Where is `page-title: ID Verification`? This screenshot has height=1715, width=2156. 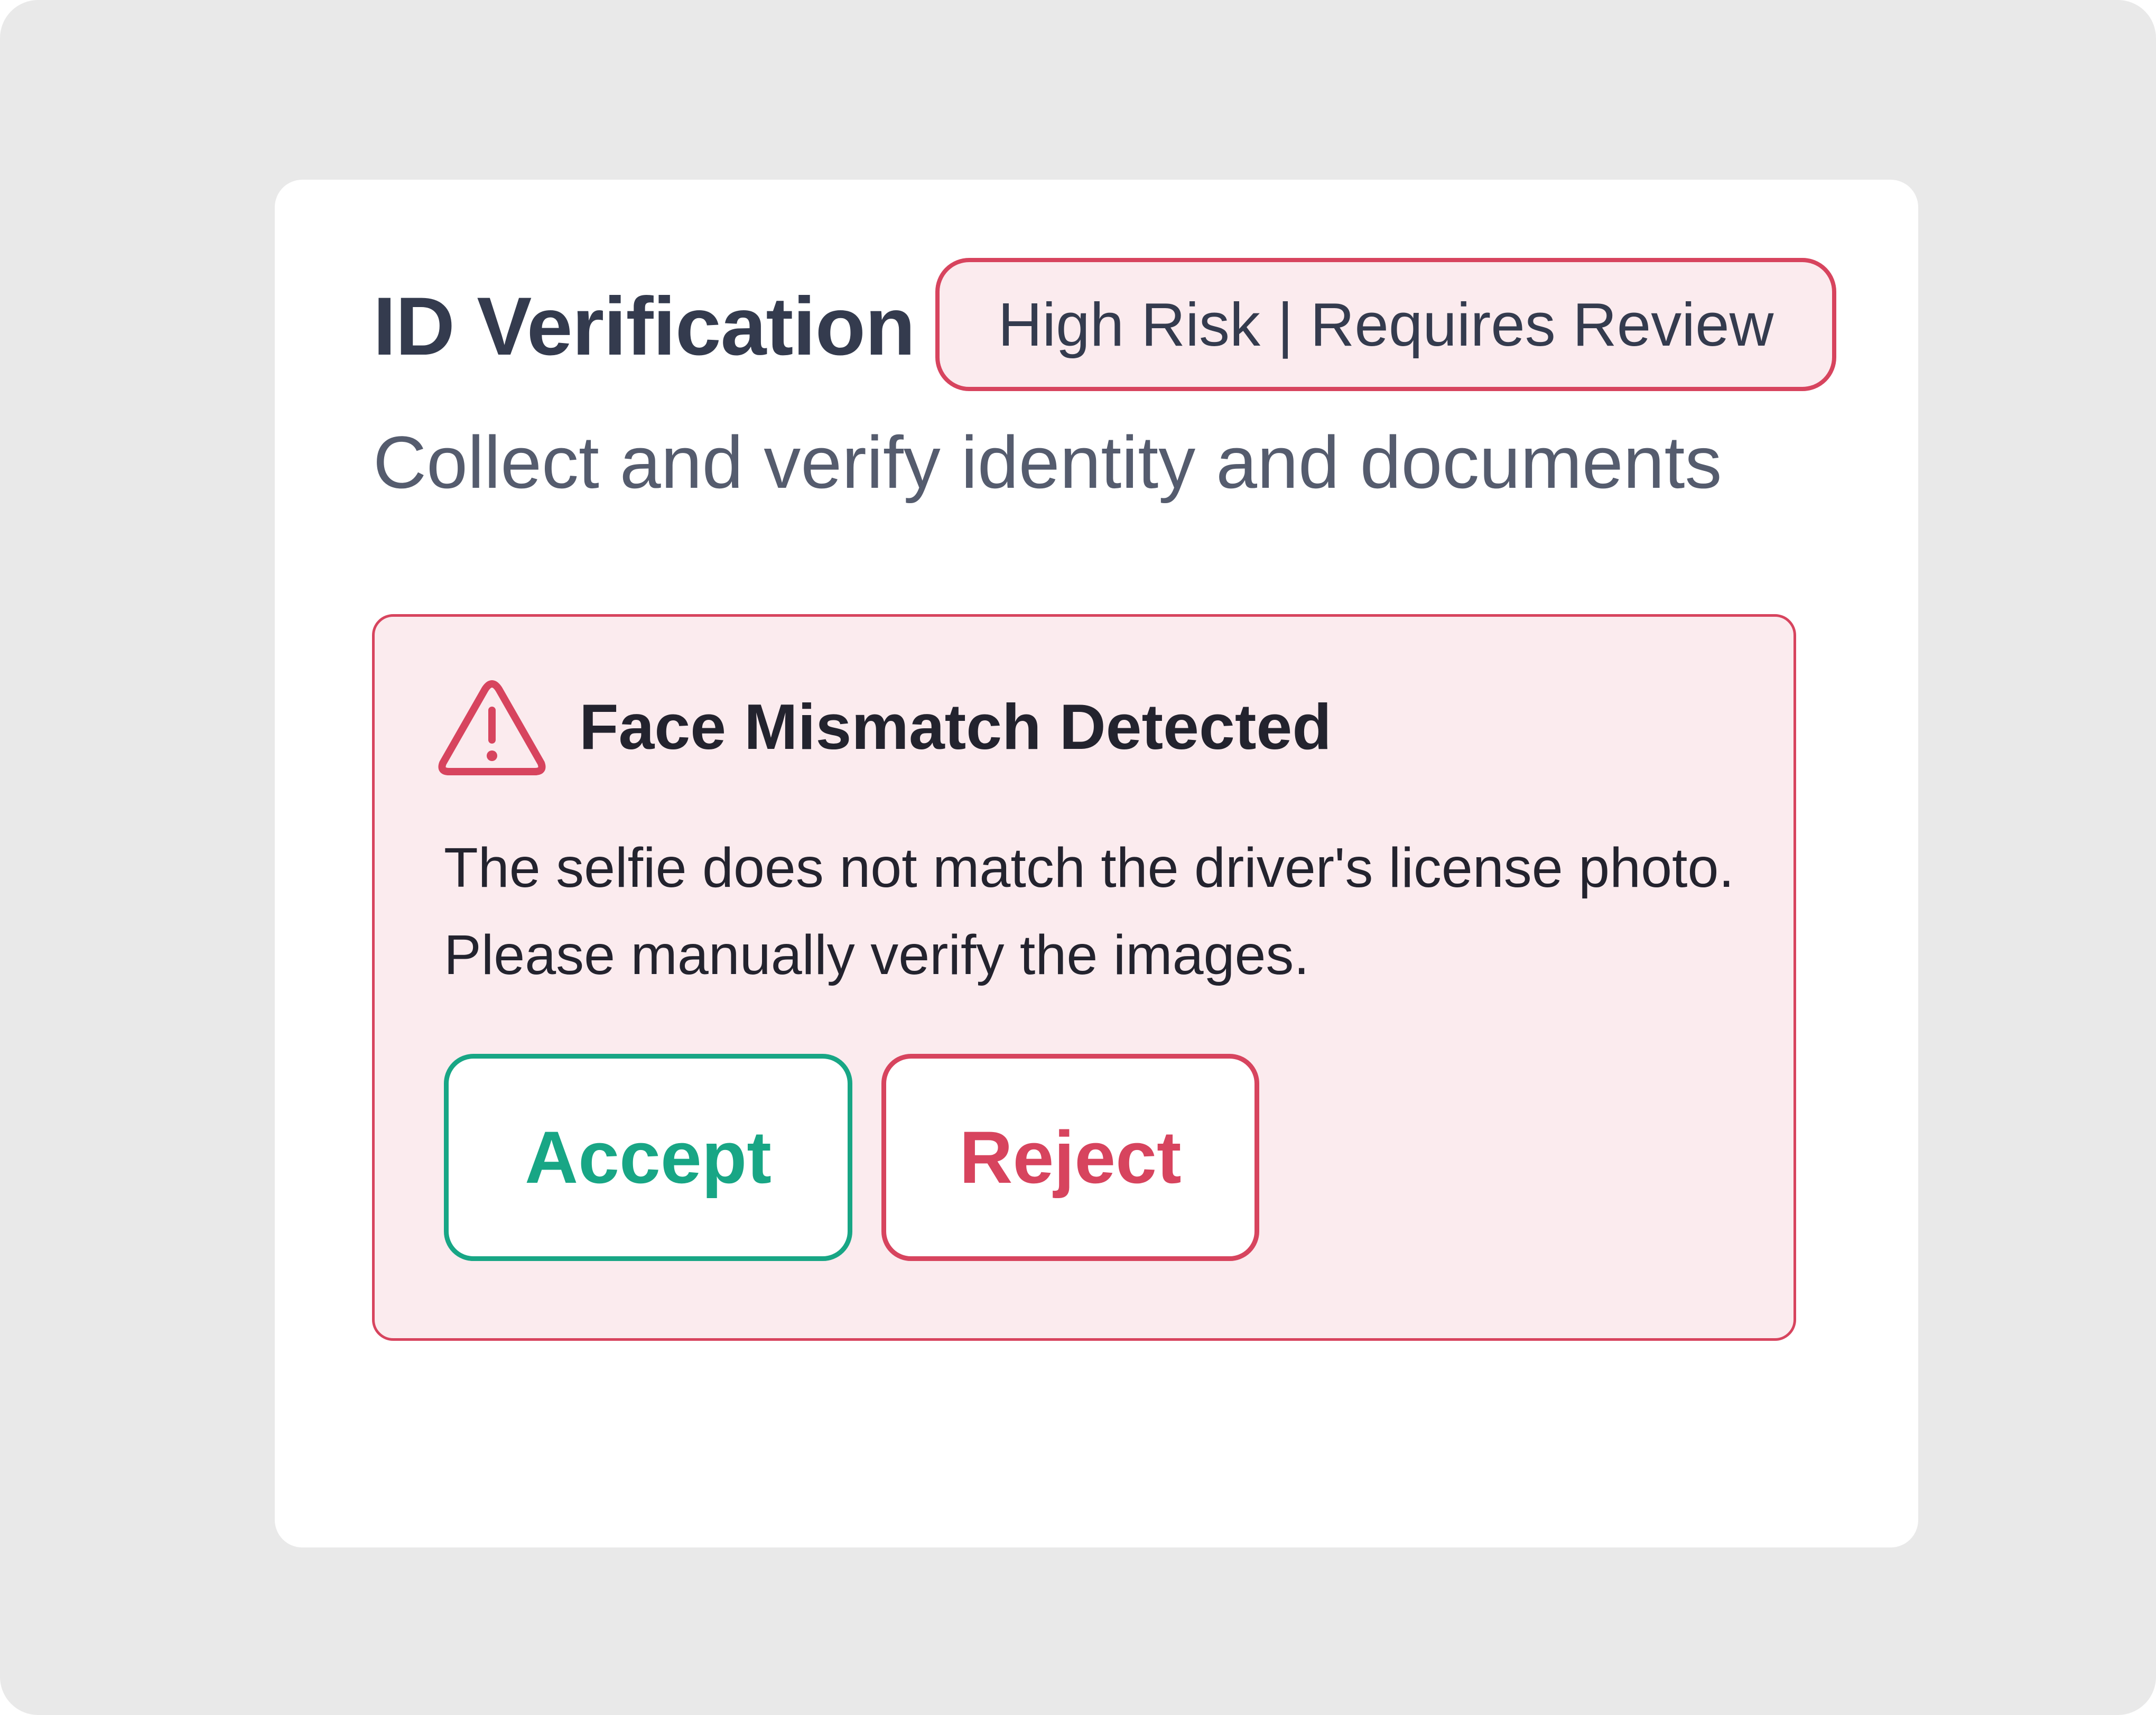
page-title: ID Verification is located at coordinates (644, 327).